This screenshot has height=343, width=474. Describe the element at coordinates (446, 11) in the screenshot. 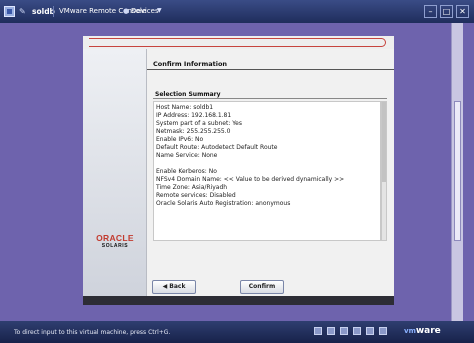

I see `maximize-button: □` at that location.